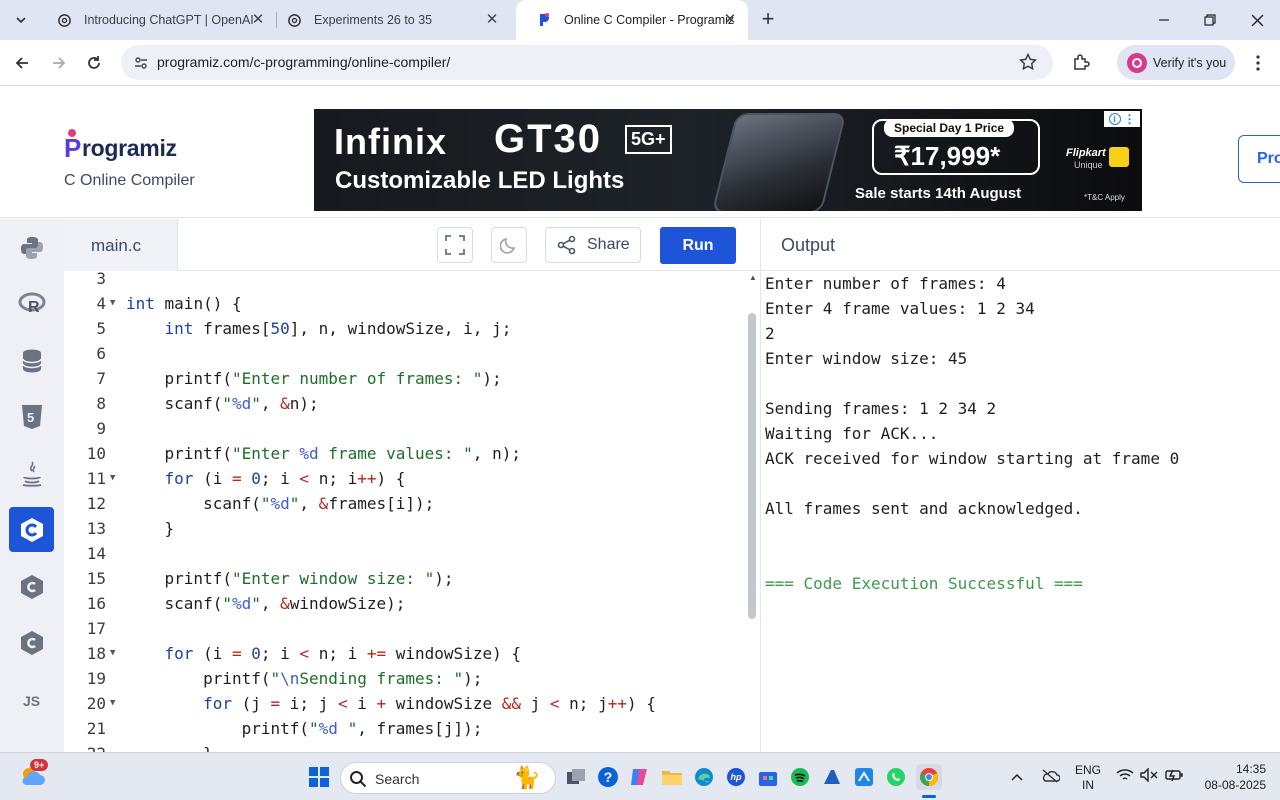  What do you see at coordinates (31, 700) in the screenshot?
I see `javascript-icon: JS` at bounding box center [31, 700].